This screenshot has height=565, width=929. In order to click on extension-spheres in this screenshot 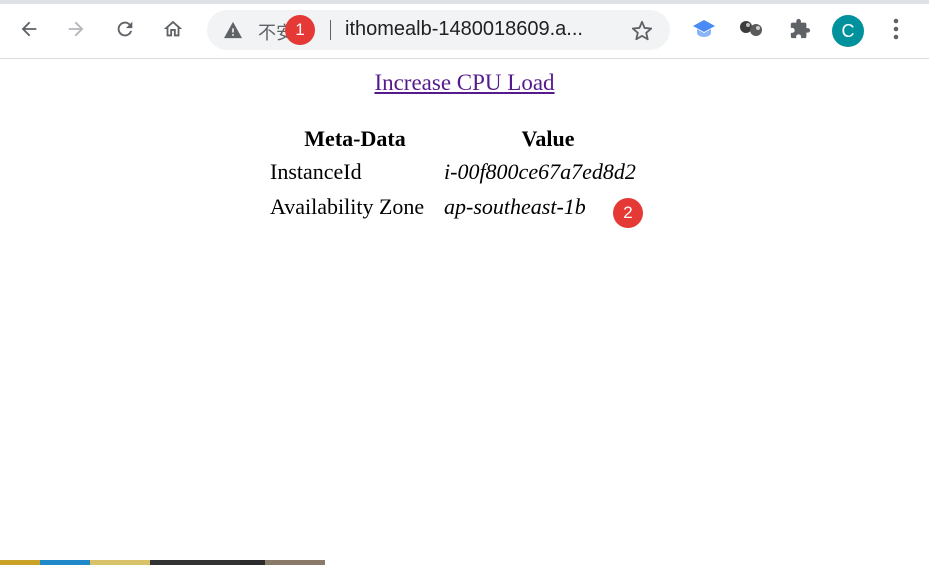, I will do `click(751, 29)`.